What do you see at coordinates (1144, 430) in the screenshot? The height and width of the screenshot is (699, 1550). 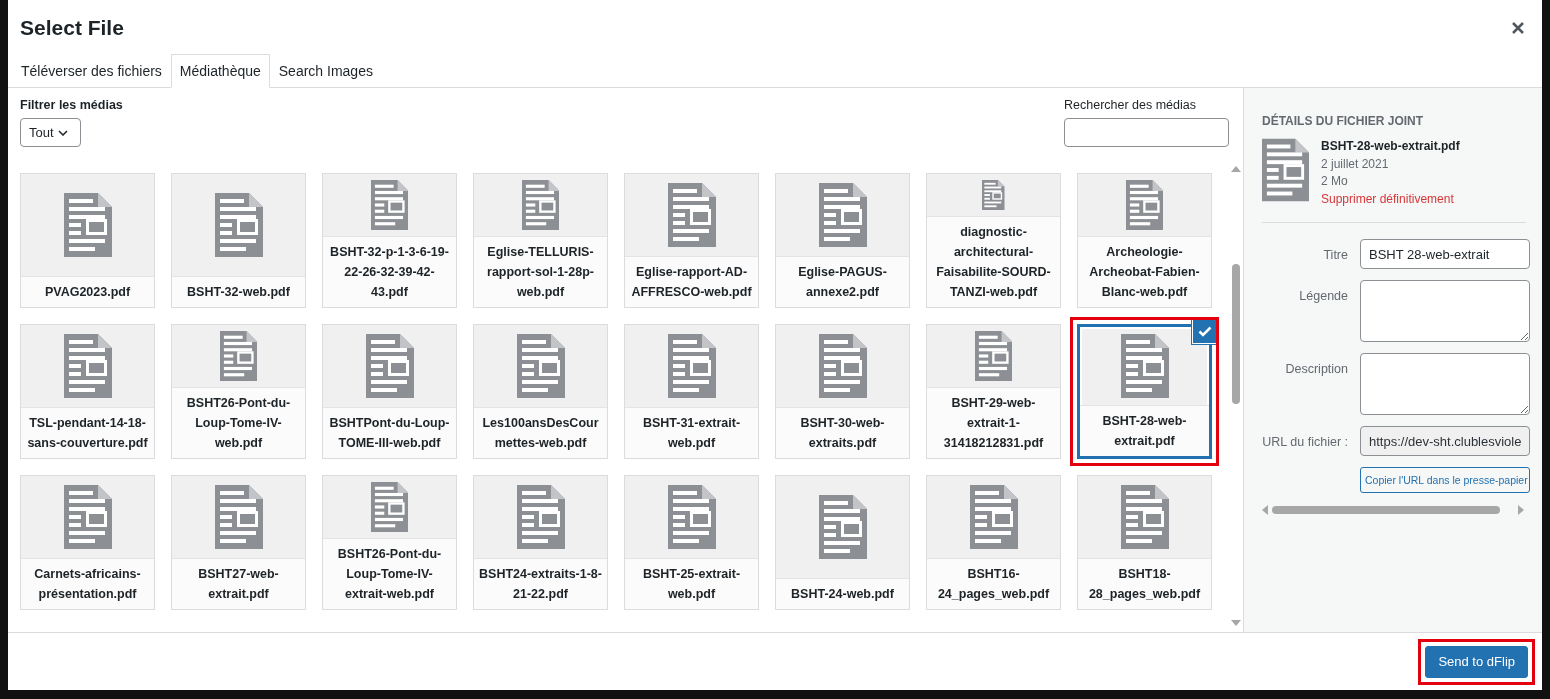 I see `attachment-filename: BSHT-28-web-extrait.pdf` at bounding box center [1144, 430].